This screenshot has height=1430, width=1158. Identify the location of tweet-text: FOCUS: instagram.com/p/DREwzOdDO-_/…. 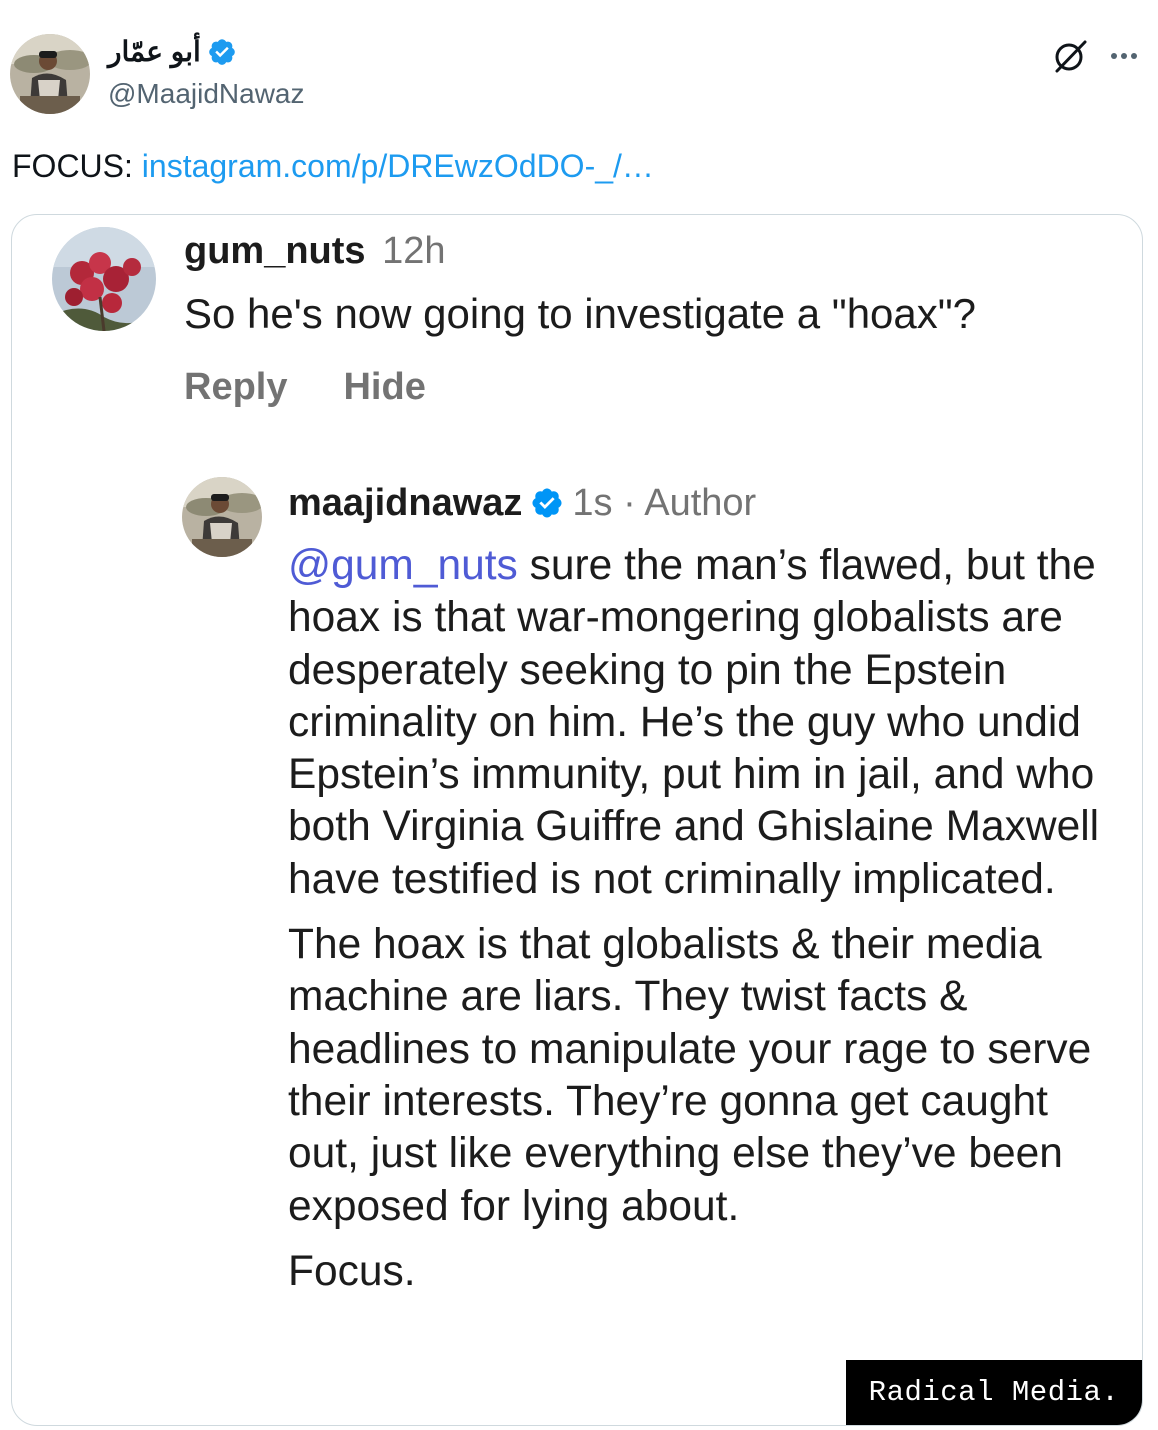
(333, 166).